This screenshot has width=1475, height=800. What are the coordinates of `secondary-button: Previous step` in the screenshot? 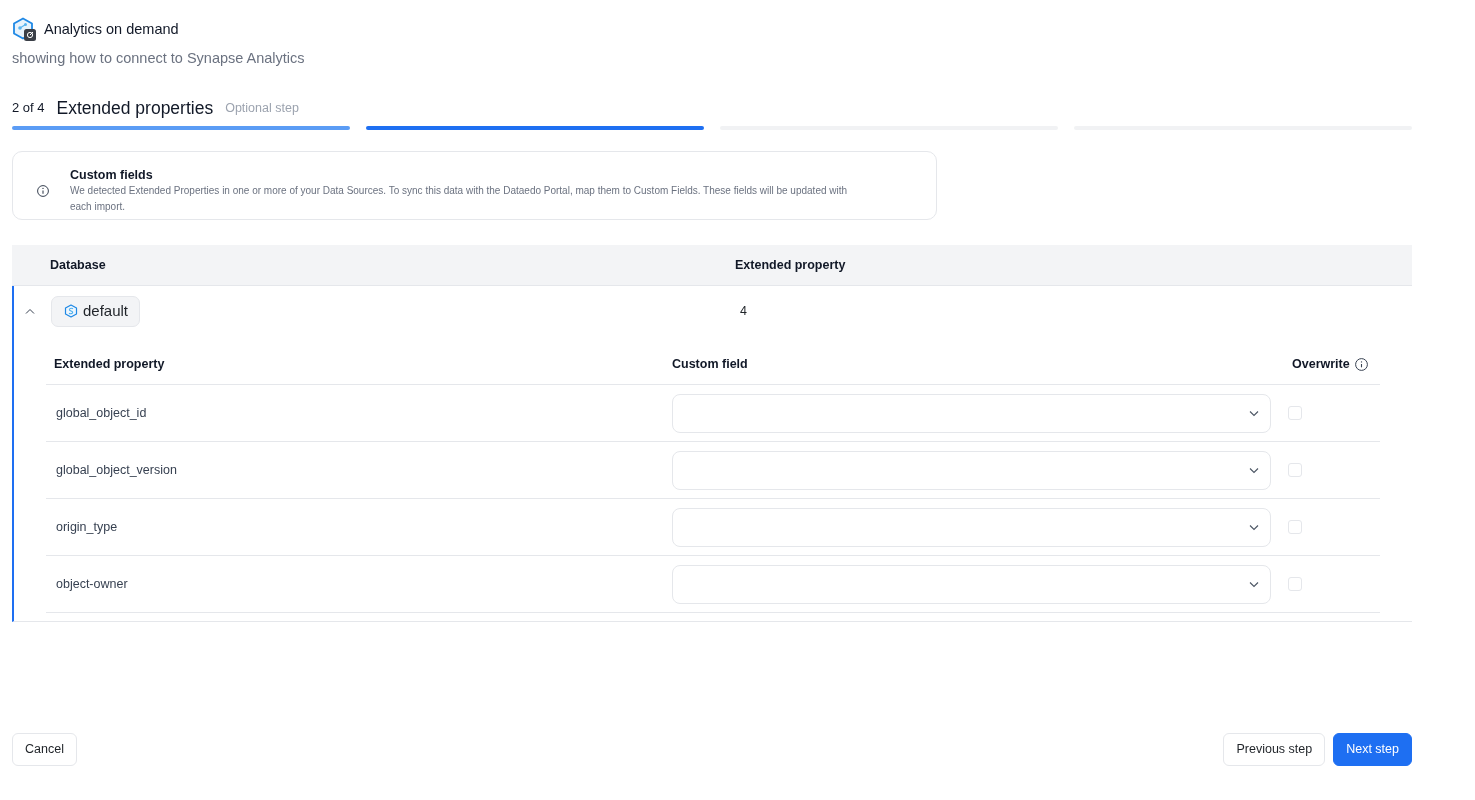 It's located at (1274, 749).